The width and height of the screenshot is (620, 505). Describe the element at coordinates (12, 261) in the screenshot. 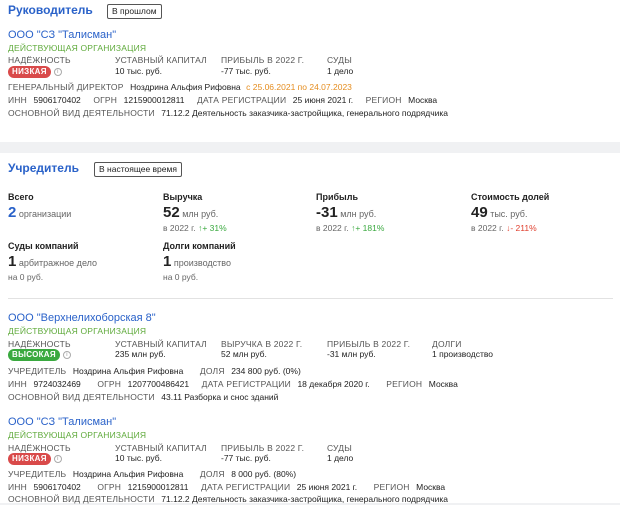

I see `stat-courts-value: 1` at that location.